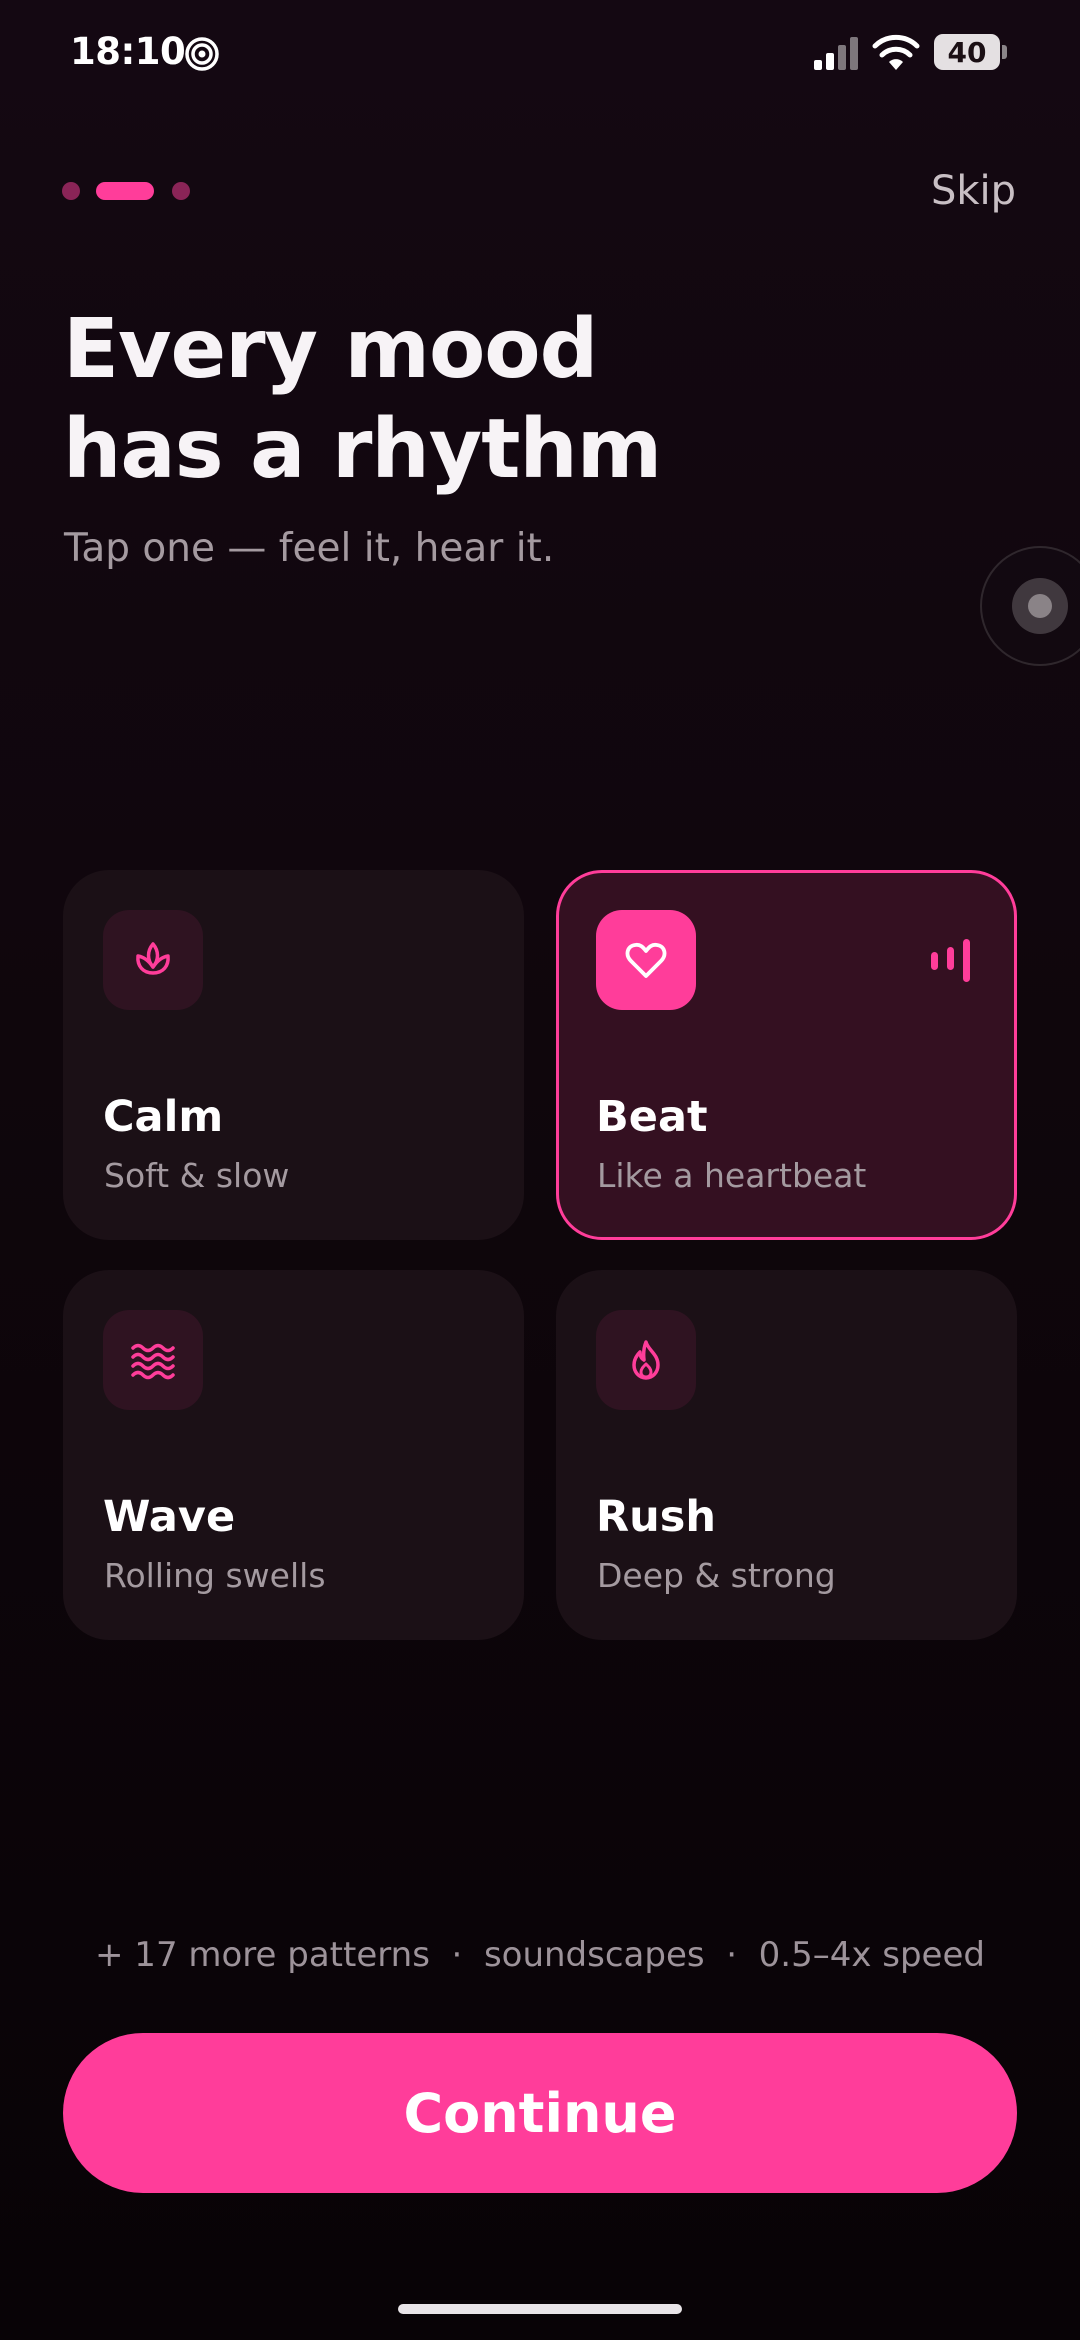 The height and width of the screenshot is (2340, 1080). I want to click on home-indicator, so click(540, 2309).